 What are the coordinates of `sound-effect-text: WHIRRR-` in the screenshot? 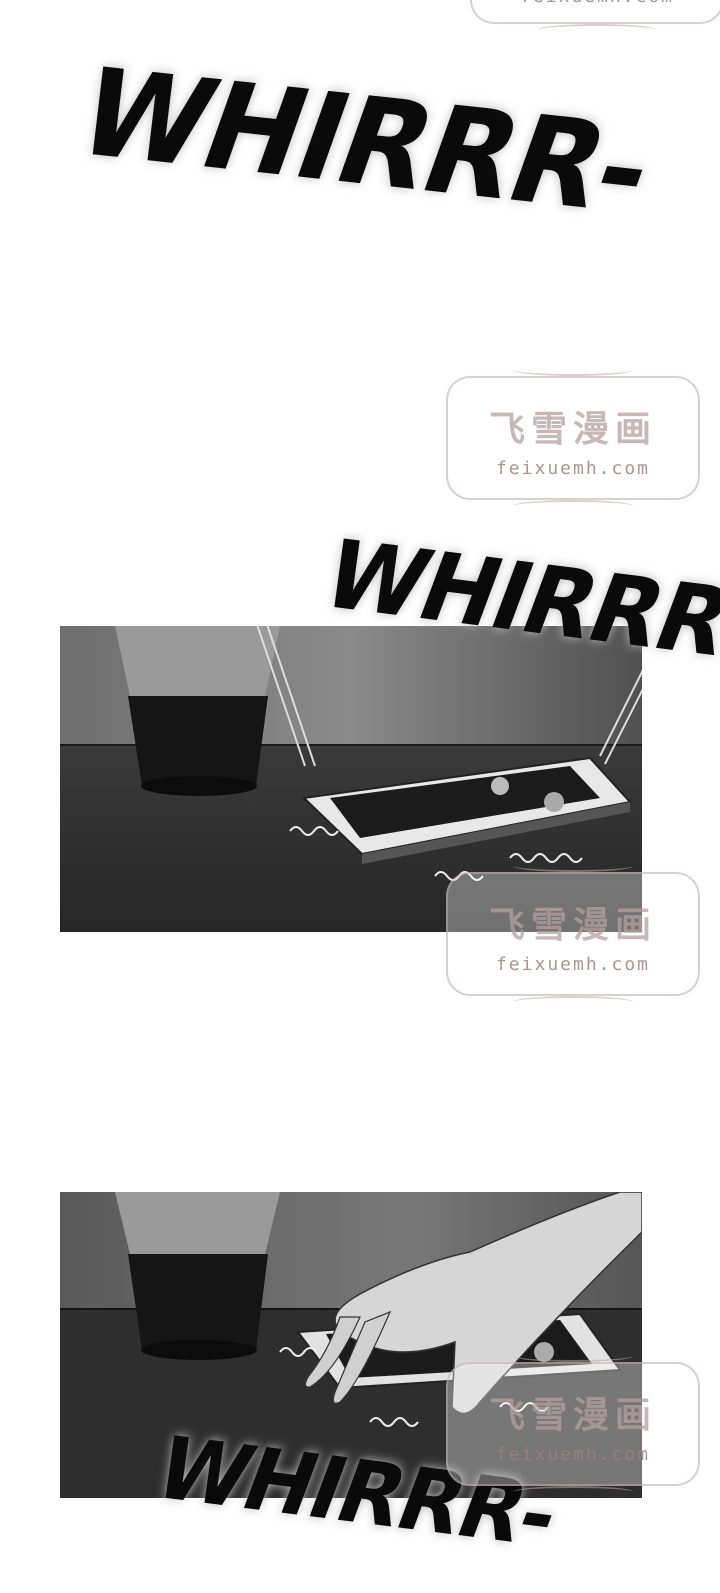 It's located at (365, 141).